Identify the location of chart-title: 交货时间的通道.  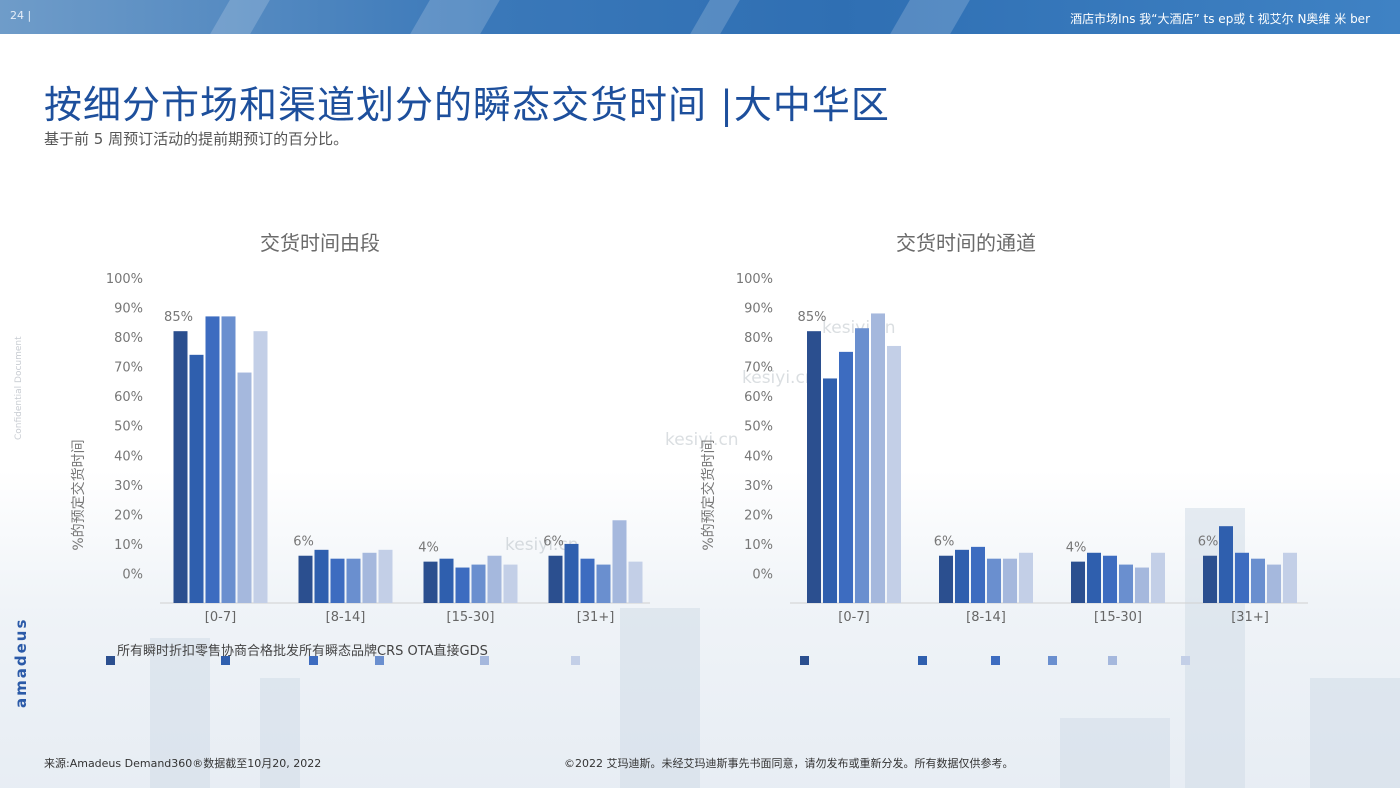
(966, 243).